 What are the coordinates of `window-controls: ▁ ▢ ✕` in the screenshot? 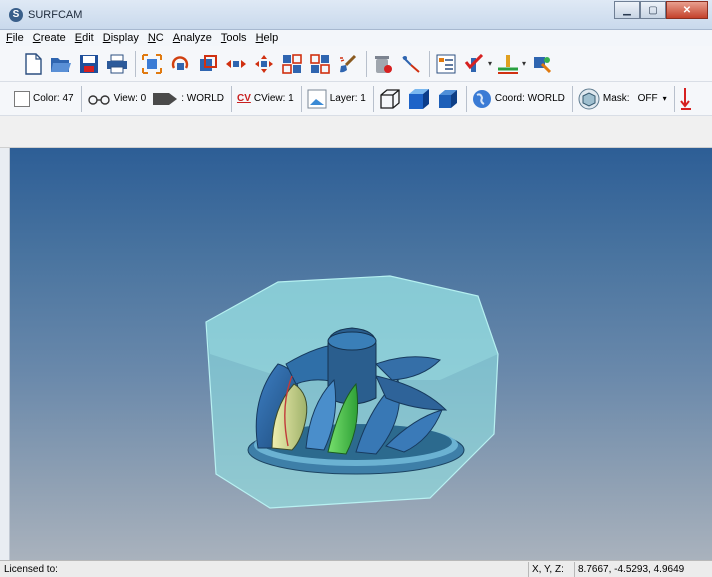 It's located at (661, 10).